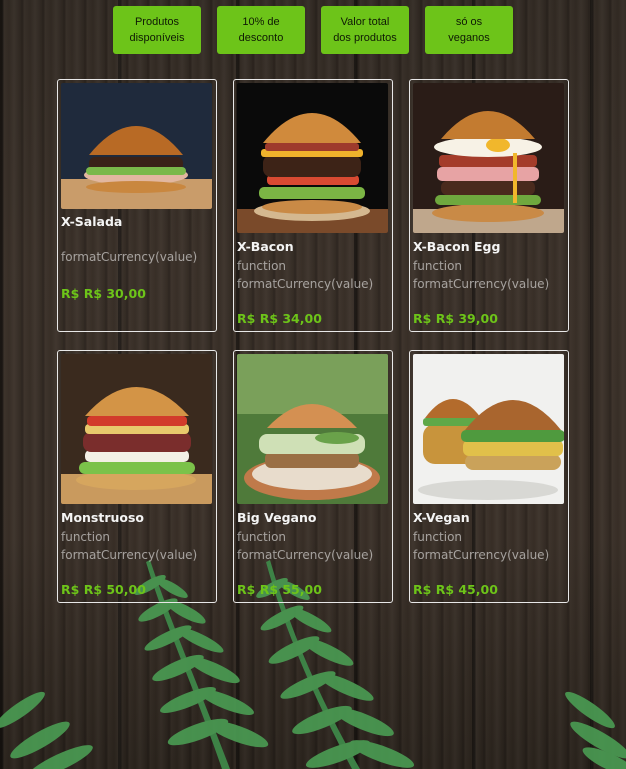  Describe the element at coordinates (261, 30) in the screenshot. I see `discount-button: 10% de desconto` at that location.